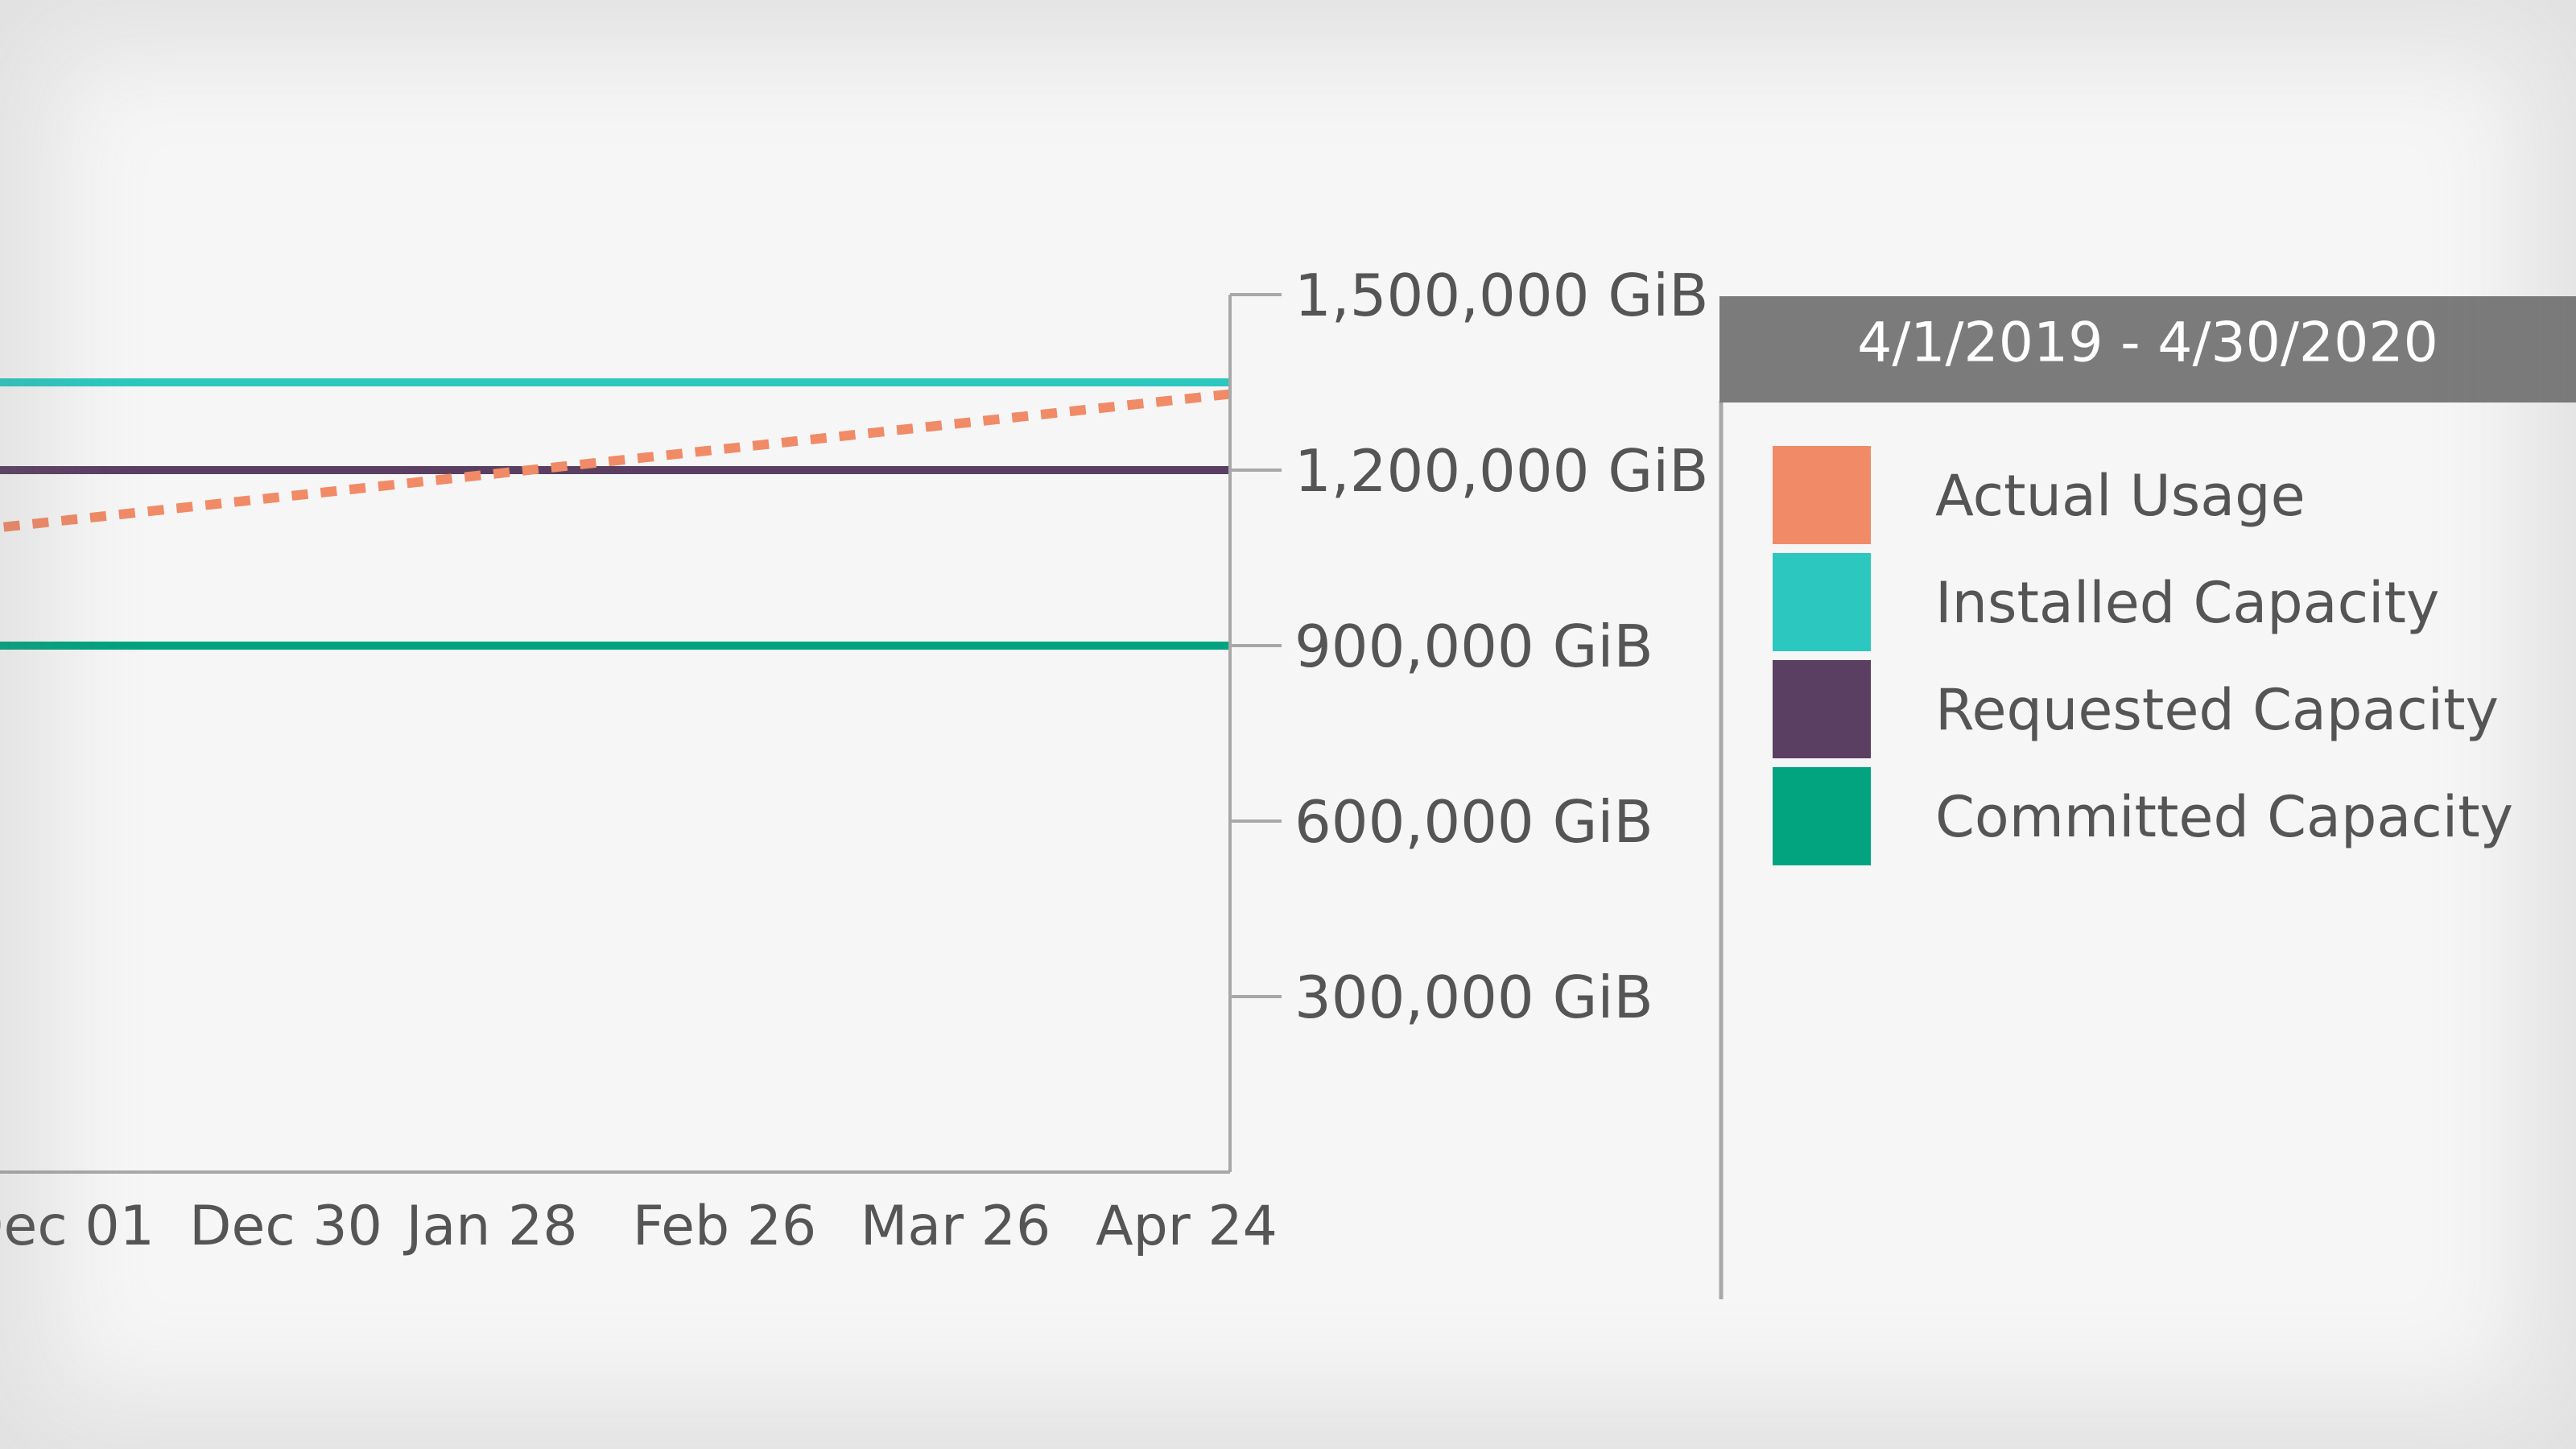  I want to click on y-tick-label: 1,500,000 GiB, so click(1501, 295).